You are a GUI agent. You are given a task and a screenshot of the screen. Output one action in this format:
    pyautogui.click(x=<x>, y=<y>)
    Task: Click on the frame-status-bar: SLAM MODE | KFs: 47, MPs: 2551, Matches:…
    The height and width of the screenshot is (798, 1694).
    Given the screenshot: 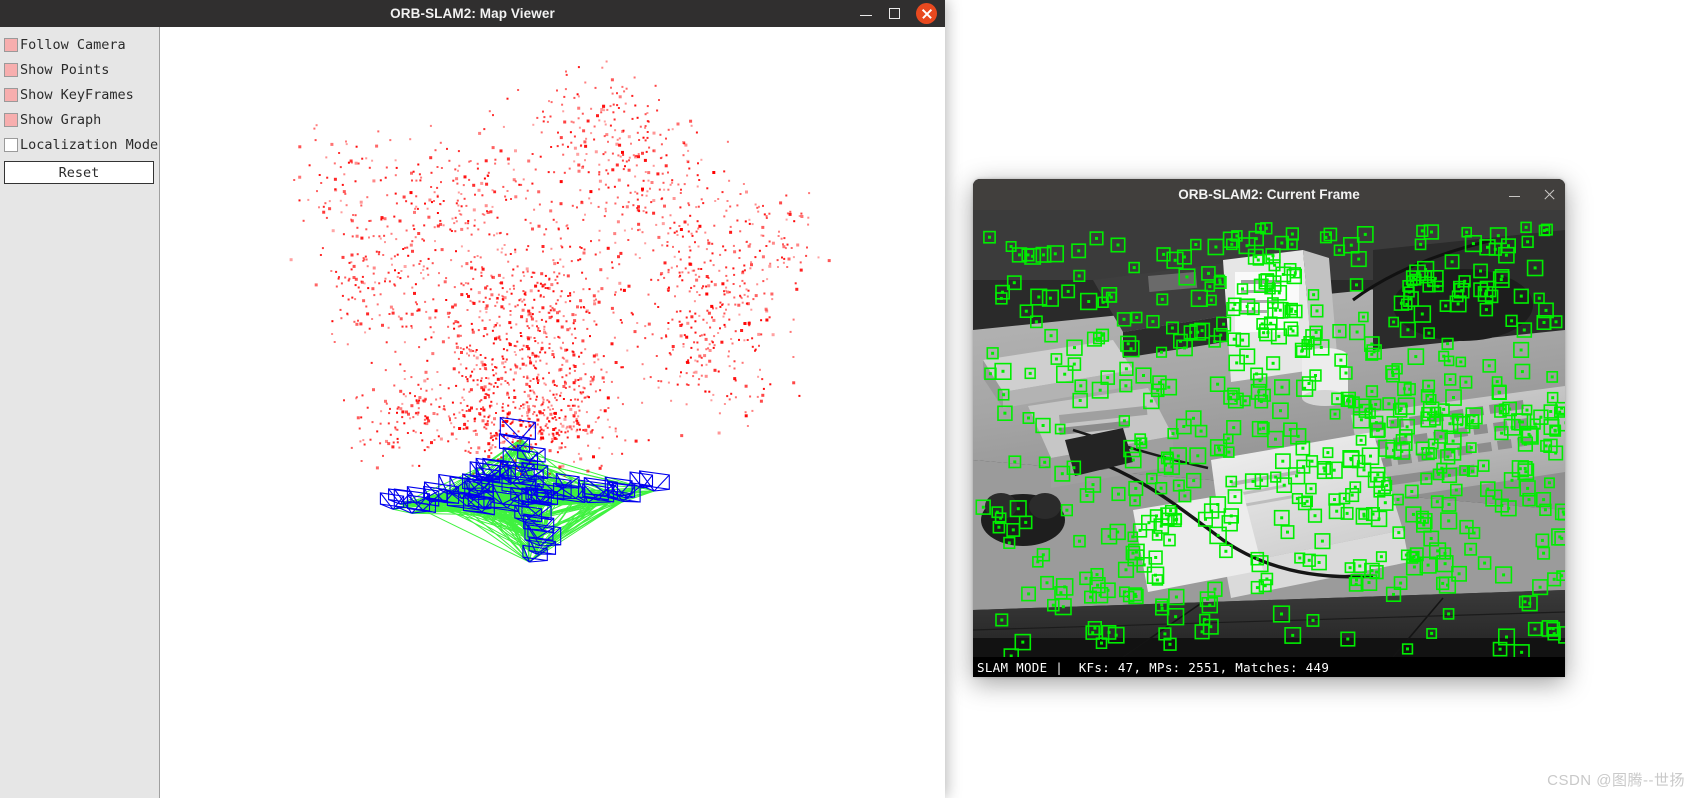 What is the action you would take?
    pyautogui.click(x=1269, y=667)
    